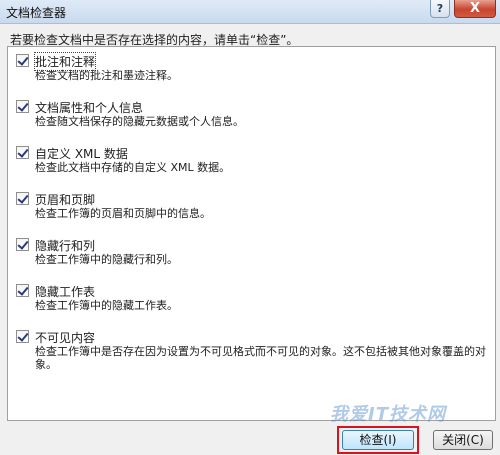 The width and height of the screenshot is (500, 455). I want to click on checkbox-hidden-rows-columns, so click(22, 244).